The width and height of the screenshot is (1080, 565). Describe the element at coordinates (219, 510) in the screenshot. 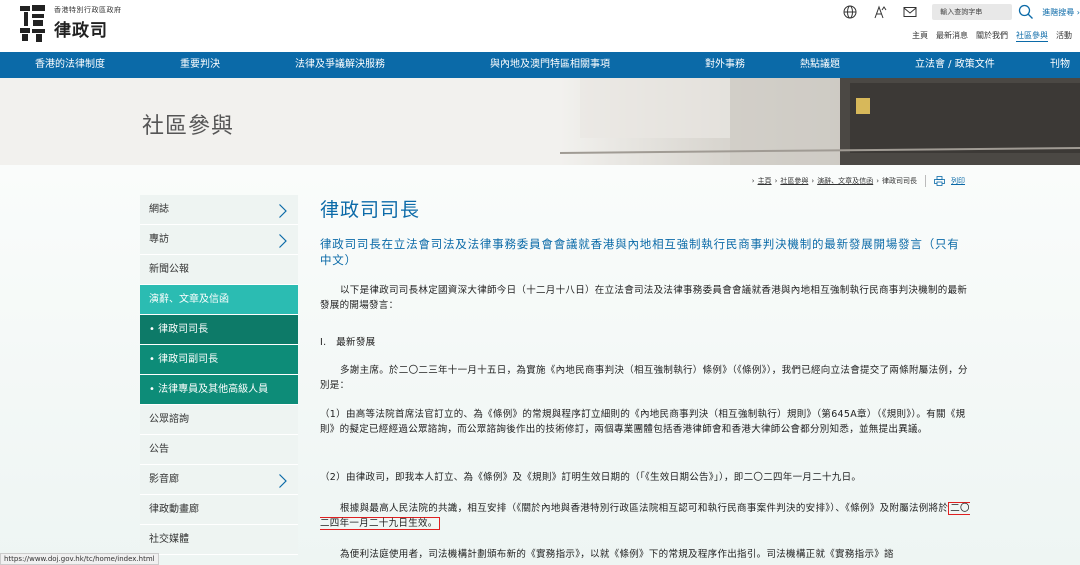

I see `sidebar-item: 律政動畫廊` at that location.